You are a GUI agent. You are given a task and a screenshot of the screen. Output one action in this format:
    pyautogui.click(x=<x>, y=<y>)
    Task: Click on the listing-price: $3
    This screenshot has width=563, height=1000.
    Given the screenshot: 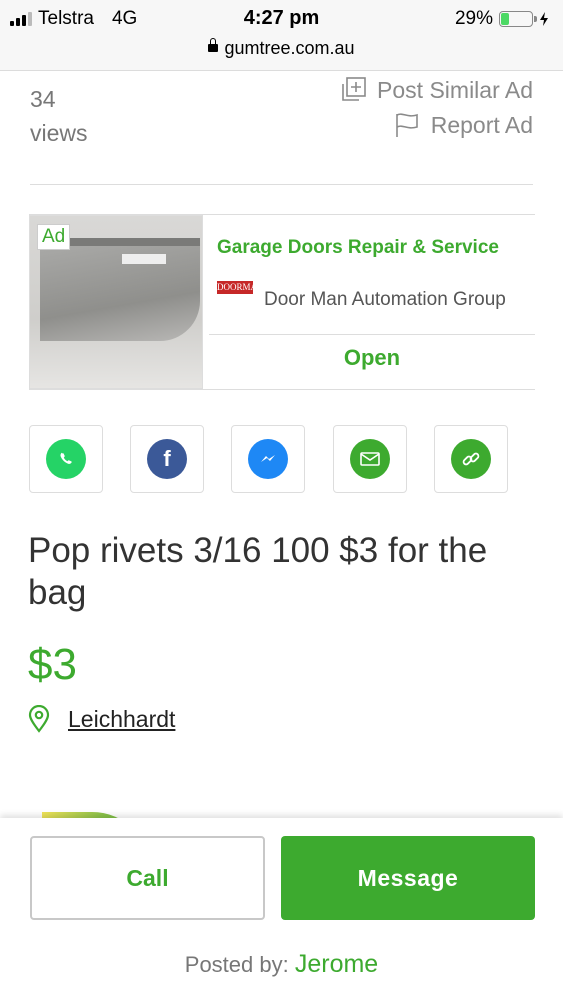 What is the action you would take?
    pyautogui.click(x=52, y=664)
    